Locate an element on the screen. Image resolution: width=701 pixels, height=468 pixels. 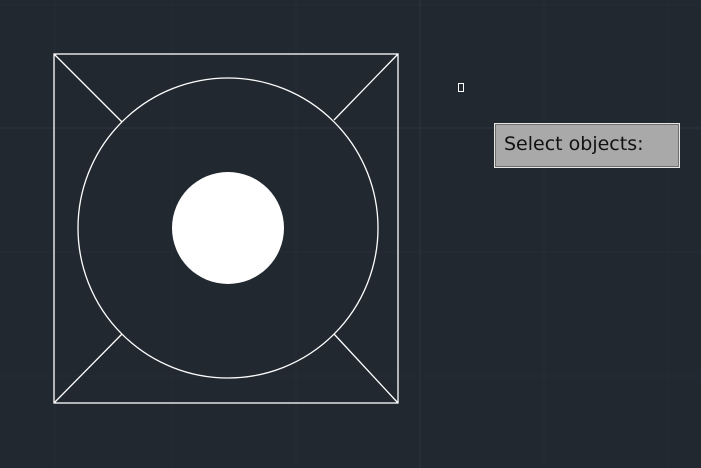
select-objects-tooltip: Select objects: is located at coordinates (587, 145).